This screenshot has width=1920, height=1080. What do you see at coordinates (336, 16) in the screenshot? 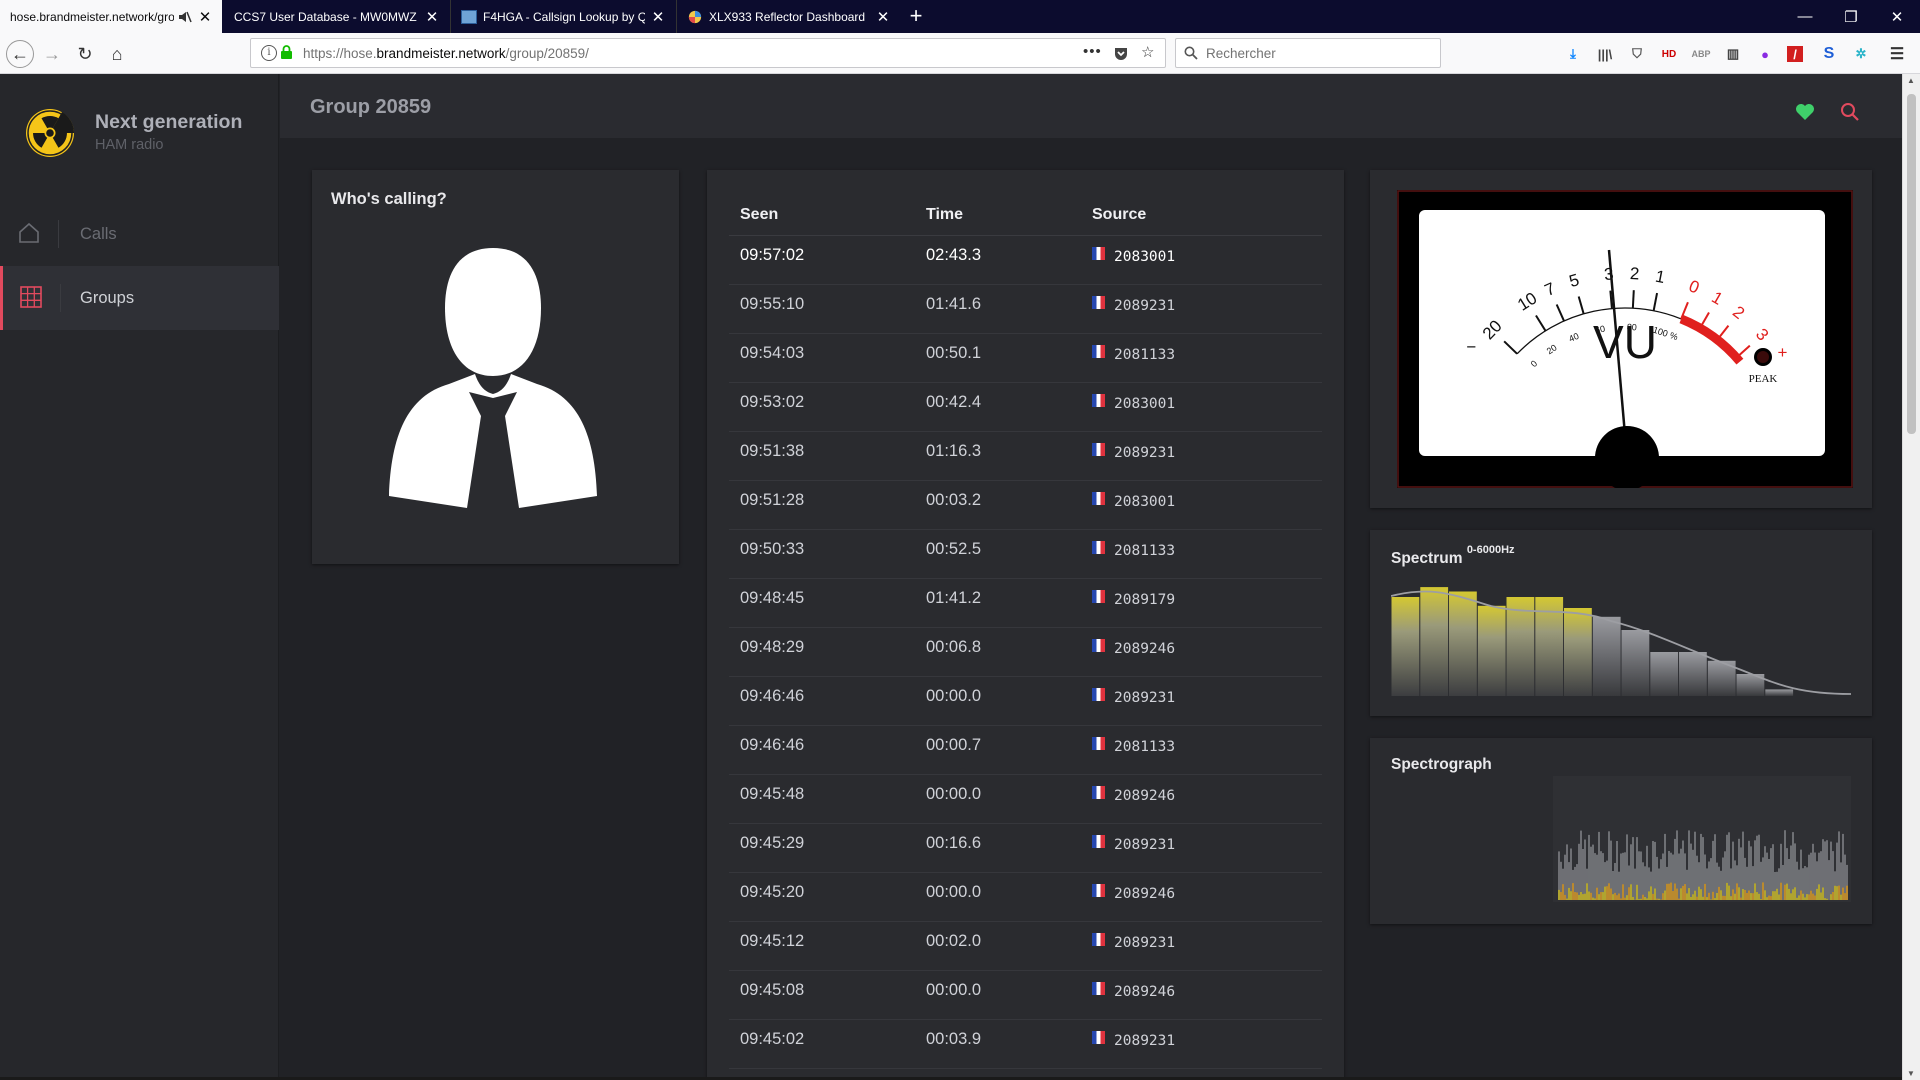
I see `tab-ccs7: CCS7 User Database - MW0MWZ A ✕` at bounding box center [336, 16].